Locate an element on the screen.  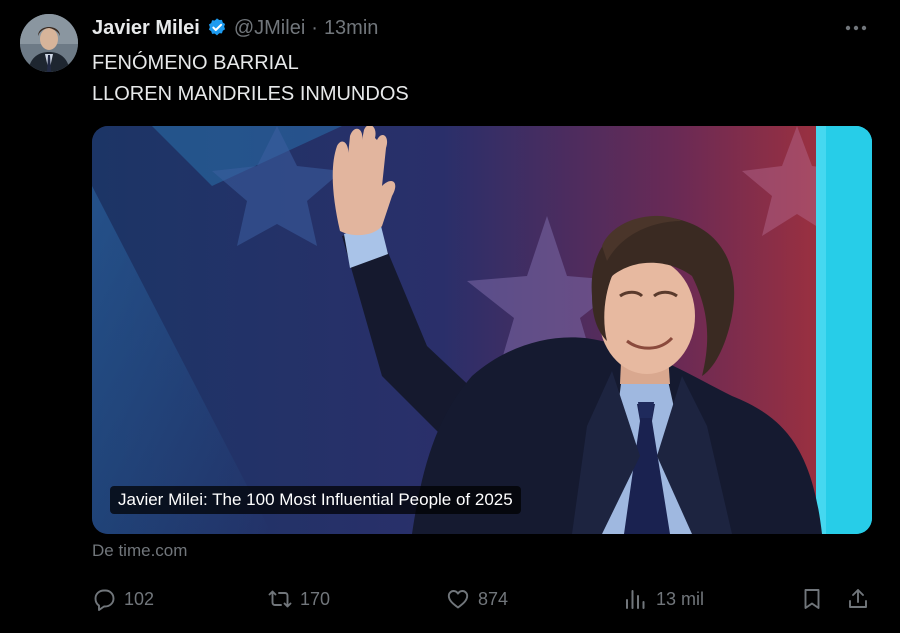
tweet-header: Javier Milei @JMilei · 13min is located at coordinates (235, 28).